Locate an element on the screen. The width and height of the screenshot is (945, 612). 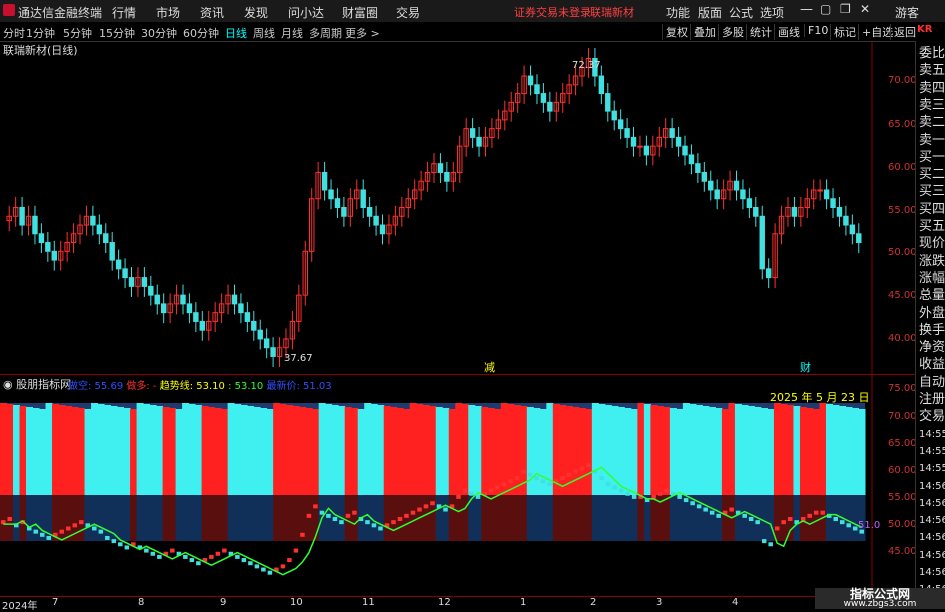
period-monthly: 月线 is located at coordinates (292, 33).